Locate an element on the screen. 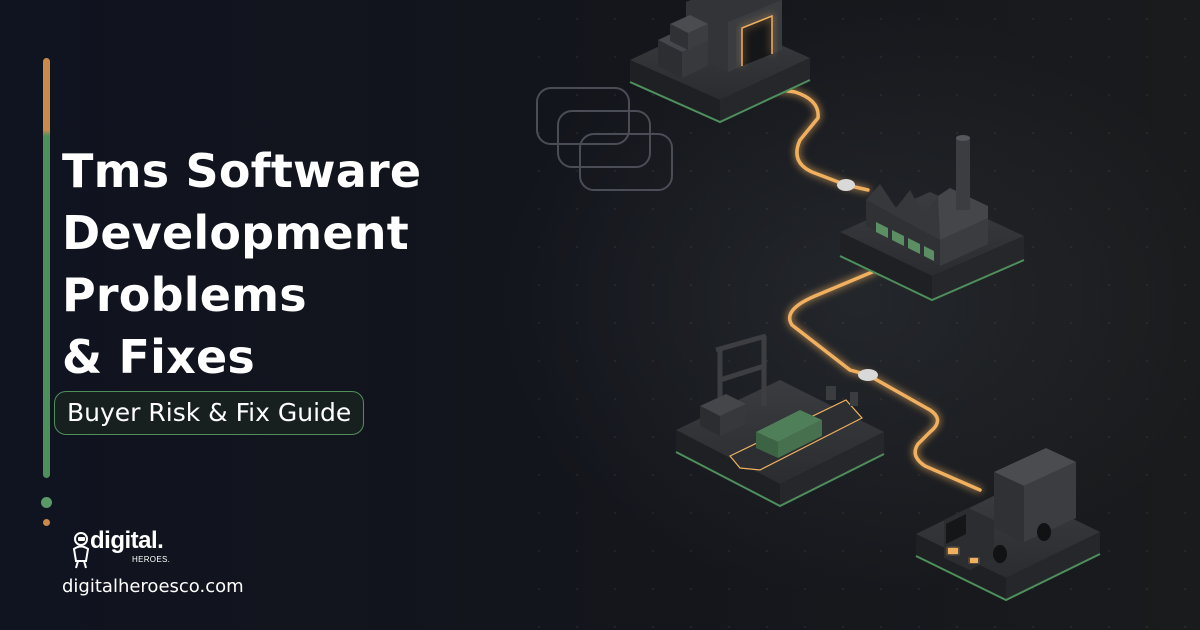 This screenshot has width=1200, height=630. title-line-3: Problems is located at coordinates (184, 295).